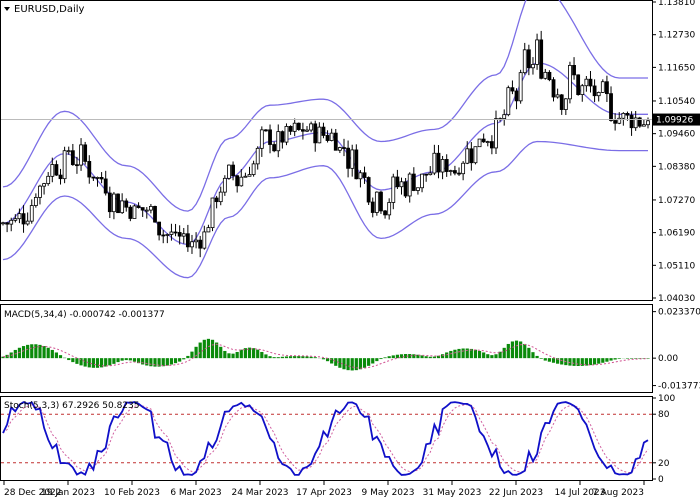 The width and height of the screenshot is (700, 500). I want to click on date-tick-label: 17 Apr 2023, so click(324, 493).